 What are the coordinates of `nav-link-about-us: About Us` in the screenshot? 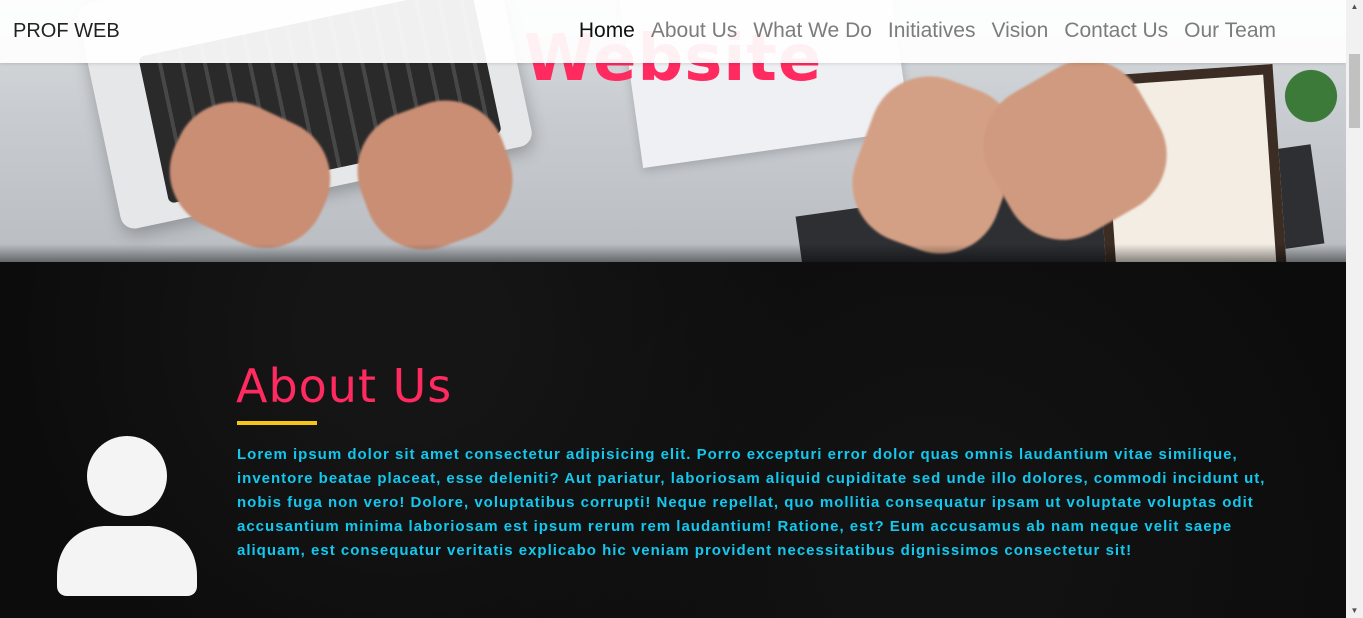 It's located at (694, 31).